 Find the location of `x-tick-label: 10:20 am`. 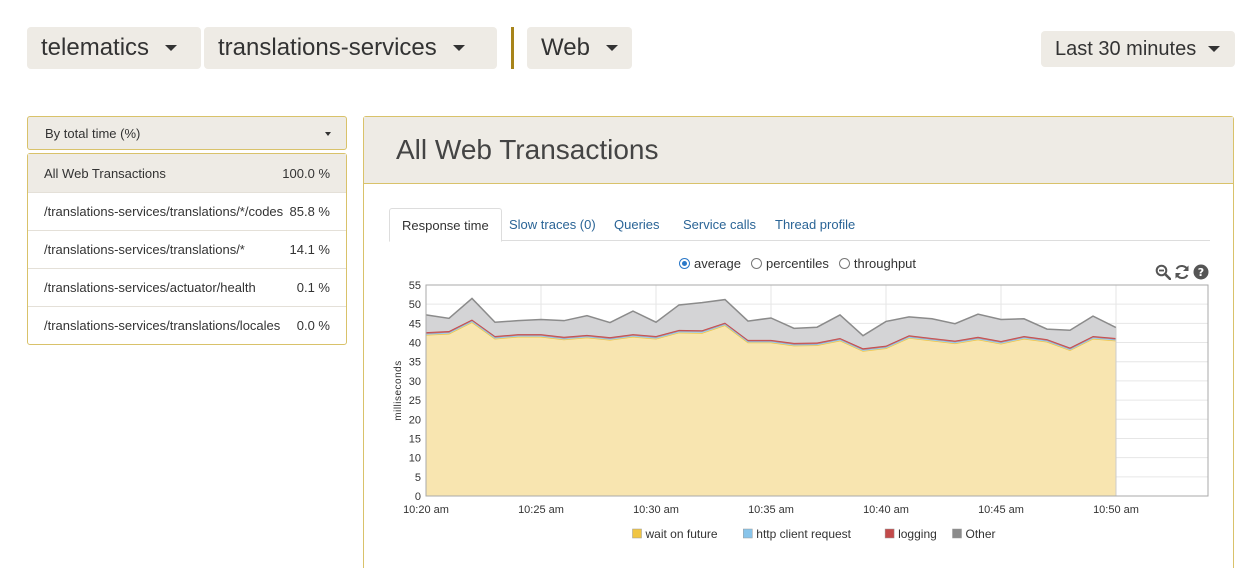

x-tick-label: 10:20 am is located at coordinates (426, 510).